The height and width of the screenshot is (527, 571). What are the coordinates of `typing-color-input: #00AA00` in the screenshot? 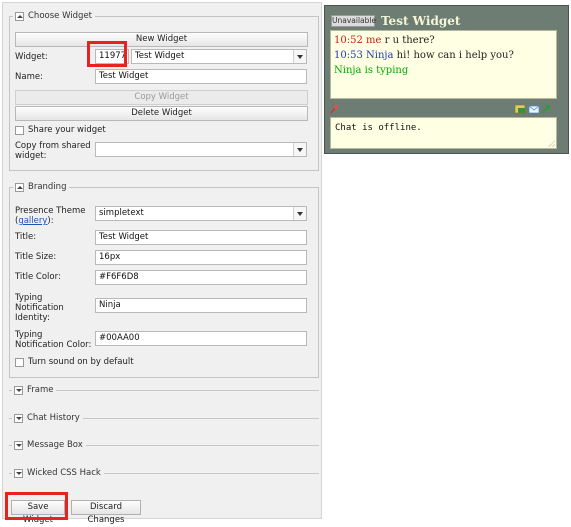 It's located at (201, 338).